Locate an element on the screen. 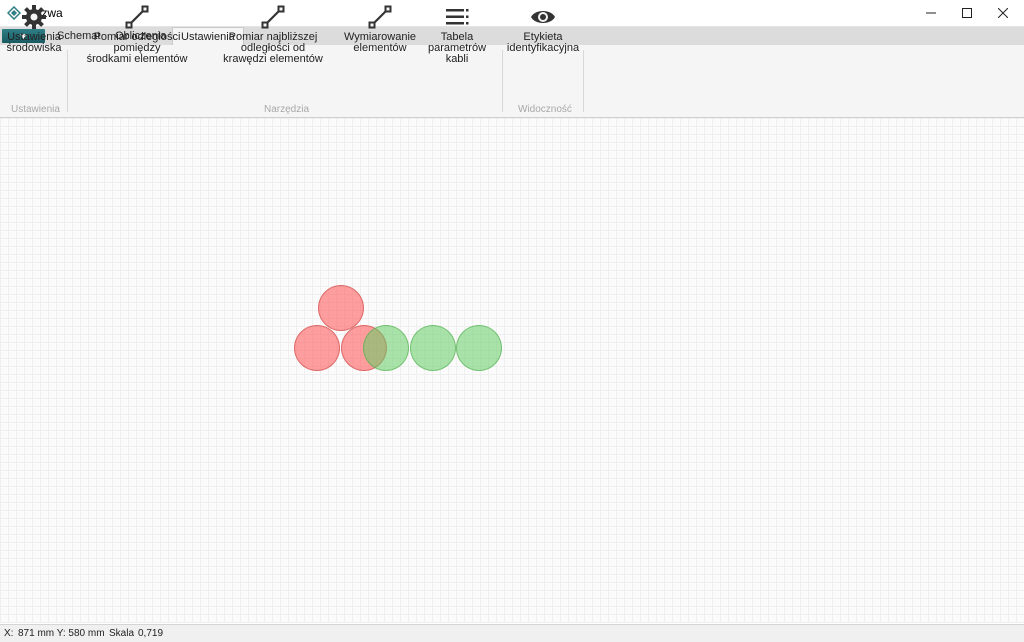 Image resolution: width=1024 pixels, height=642 pixels. button-label-line2: środowiska is located at coordinates (34, 48).